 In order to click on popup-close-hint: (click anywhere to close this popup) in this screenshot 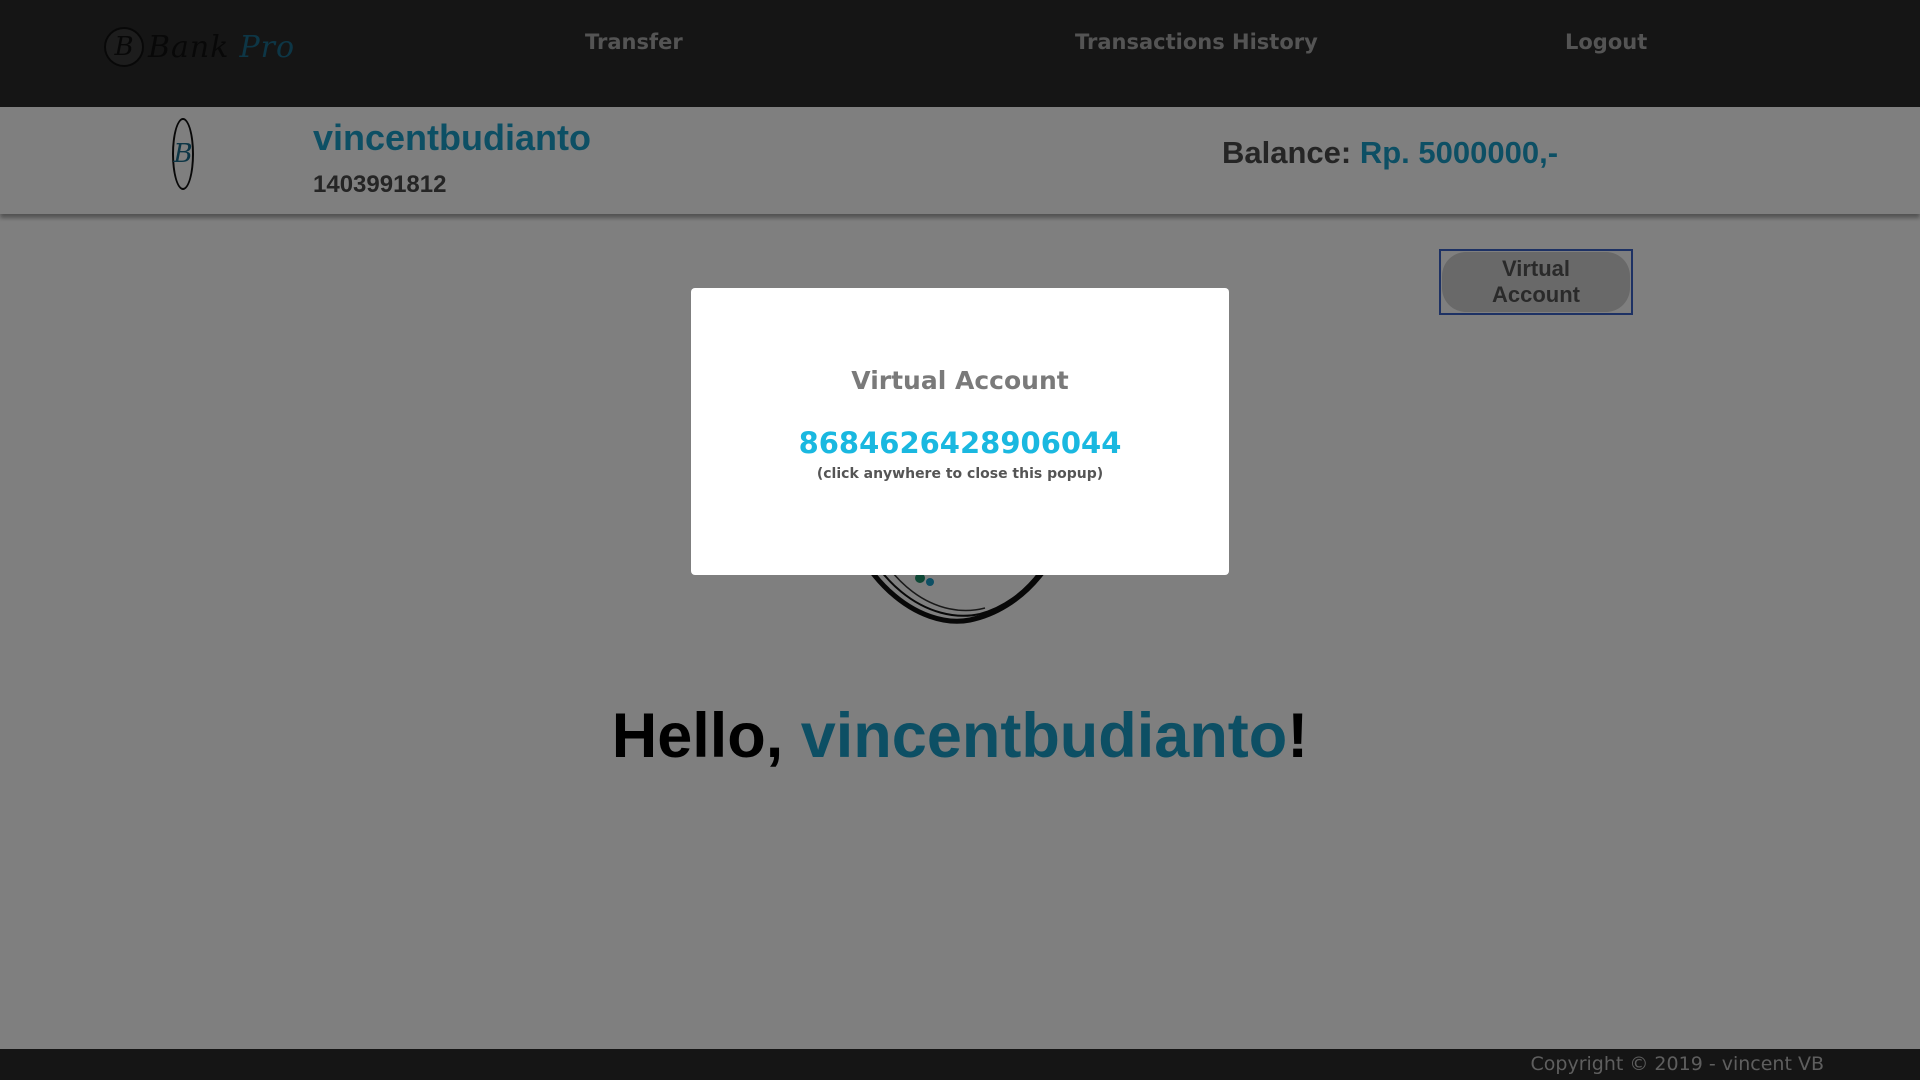, I will do `click(960, 474)`.